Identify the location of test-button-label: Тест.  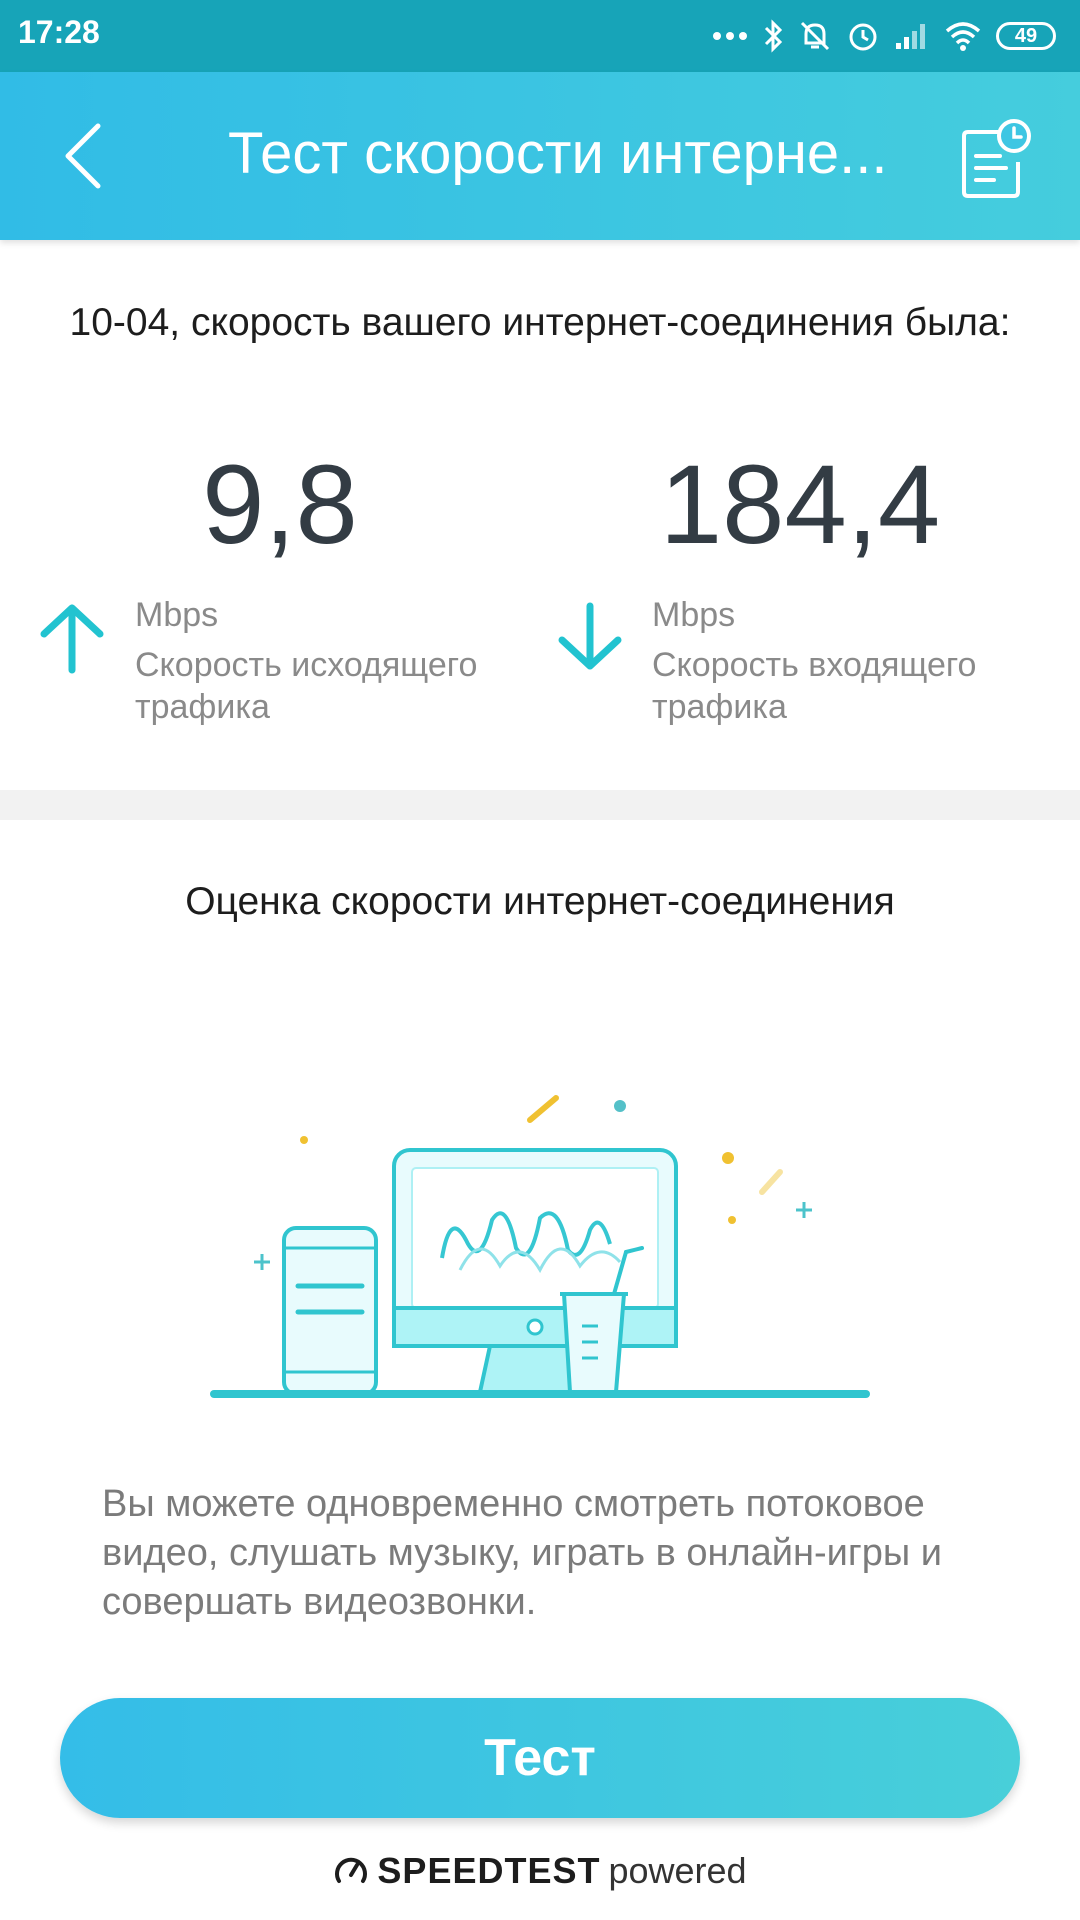
(540, 1758).